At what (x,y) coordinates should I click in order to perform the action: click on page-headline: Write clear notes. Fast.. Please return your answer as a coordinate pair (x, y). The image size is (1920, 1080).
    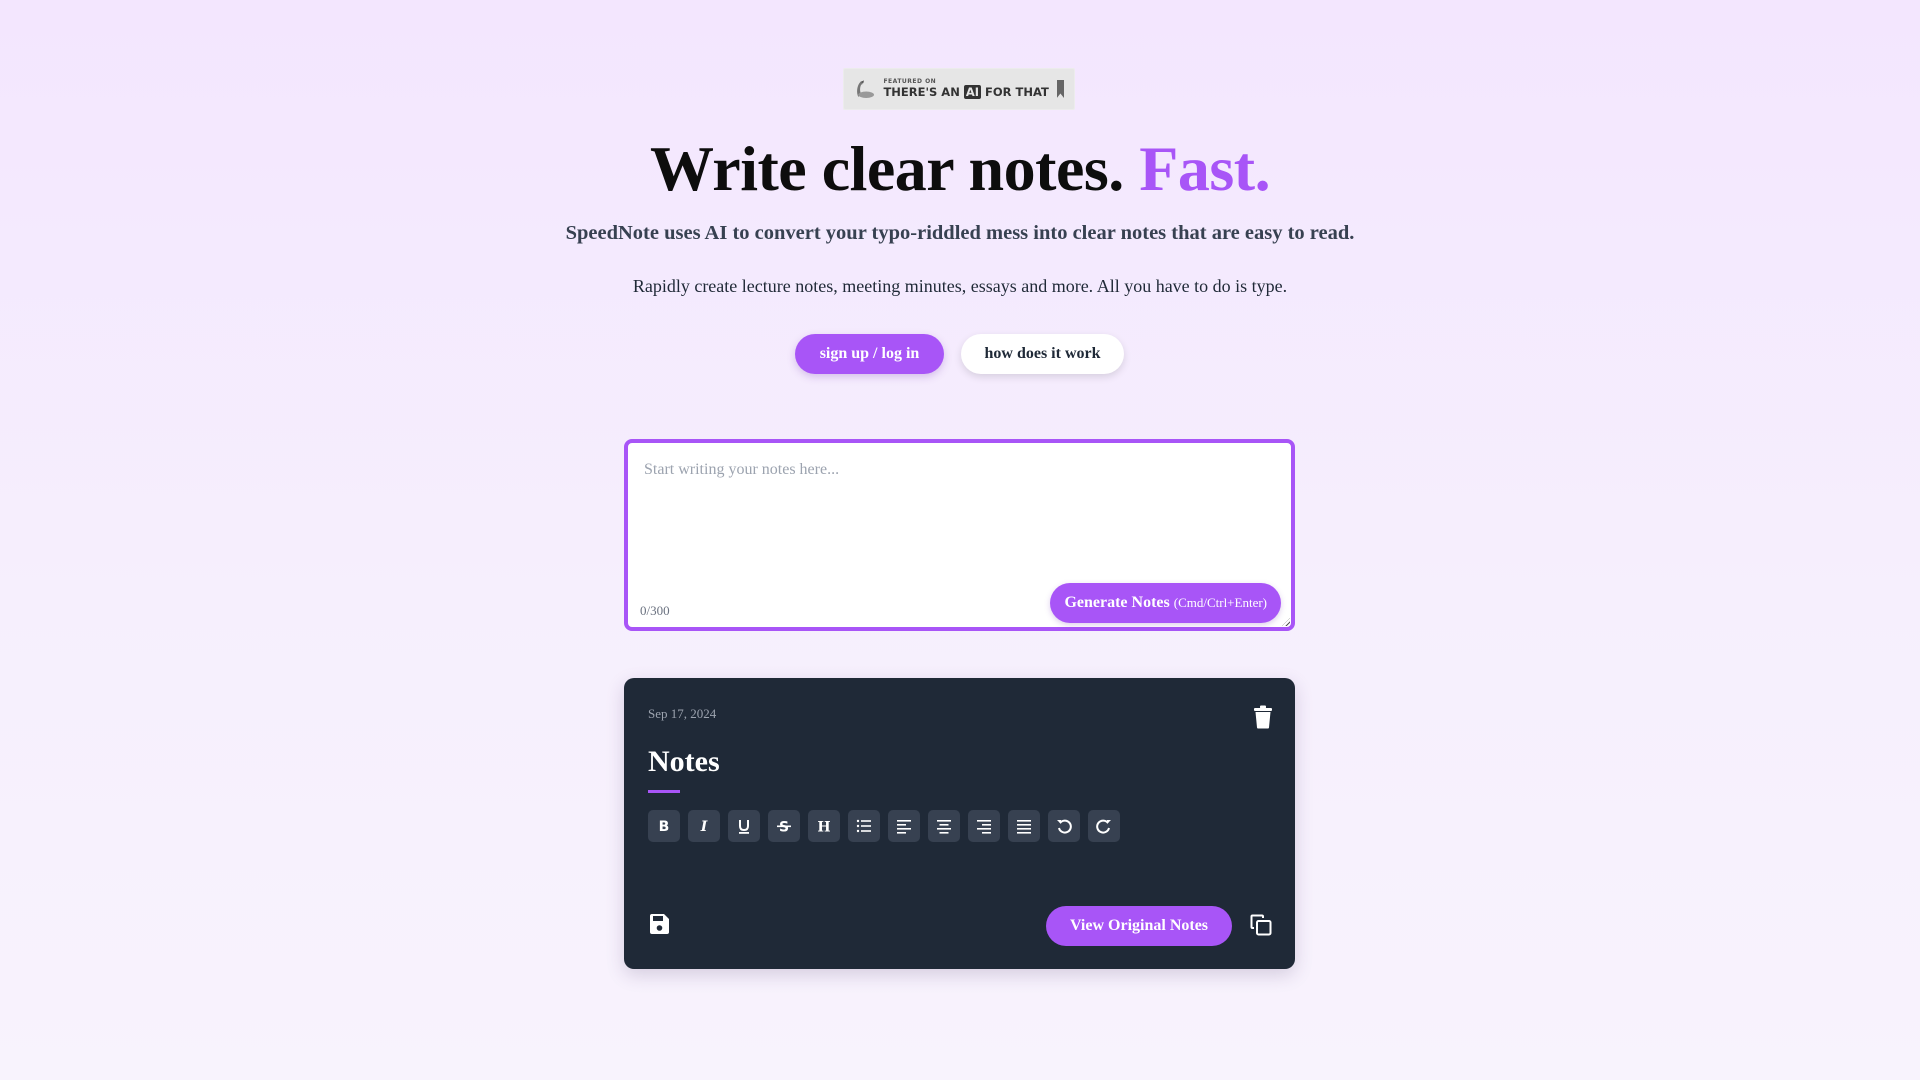
    Looking at the image, I should click on (960, 168).